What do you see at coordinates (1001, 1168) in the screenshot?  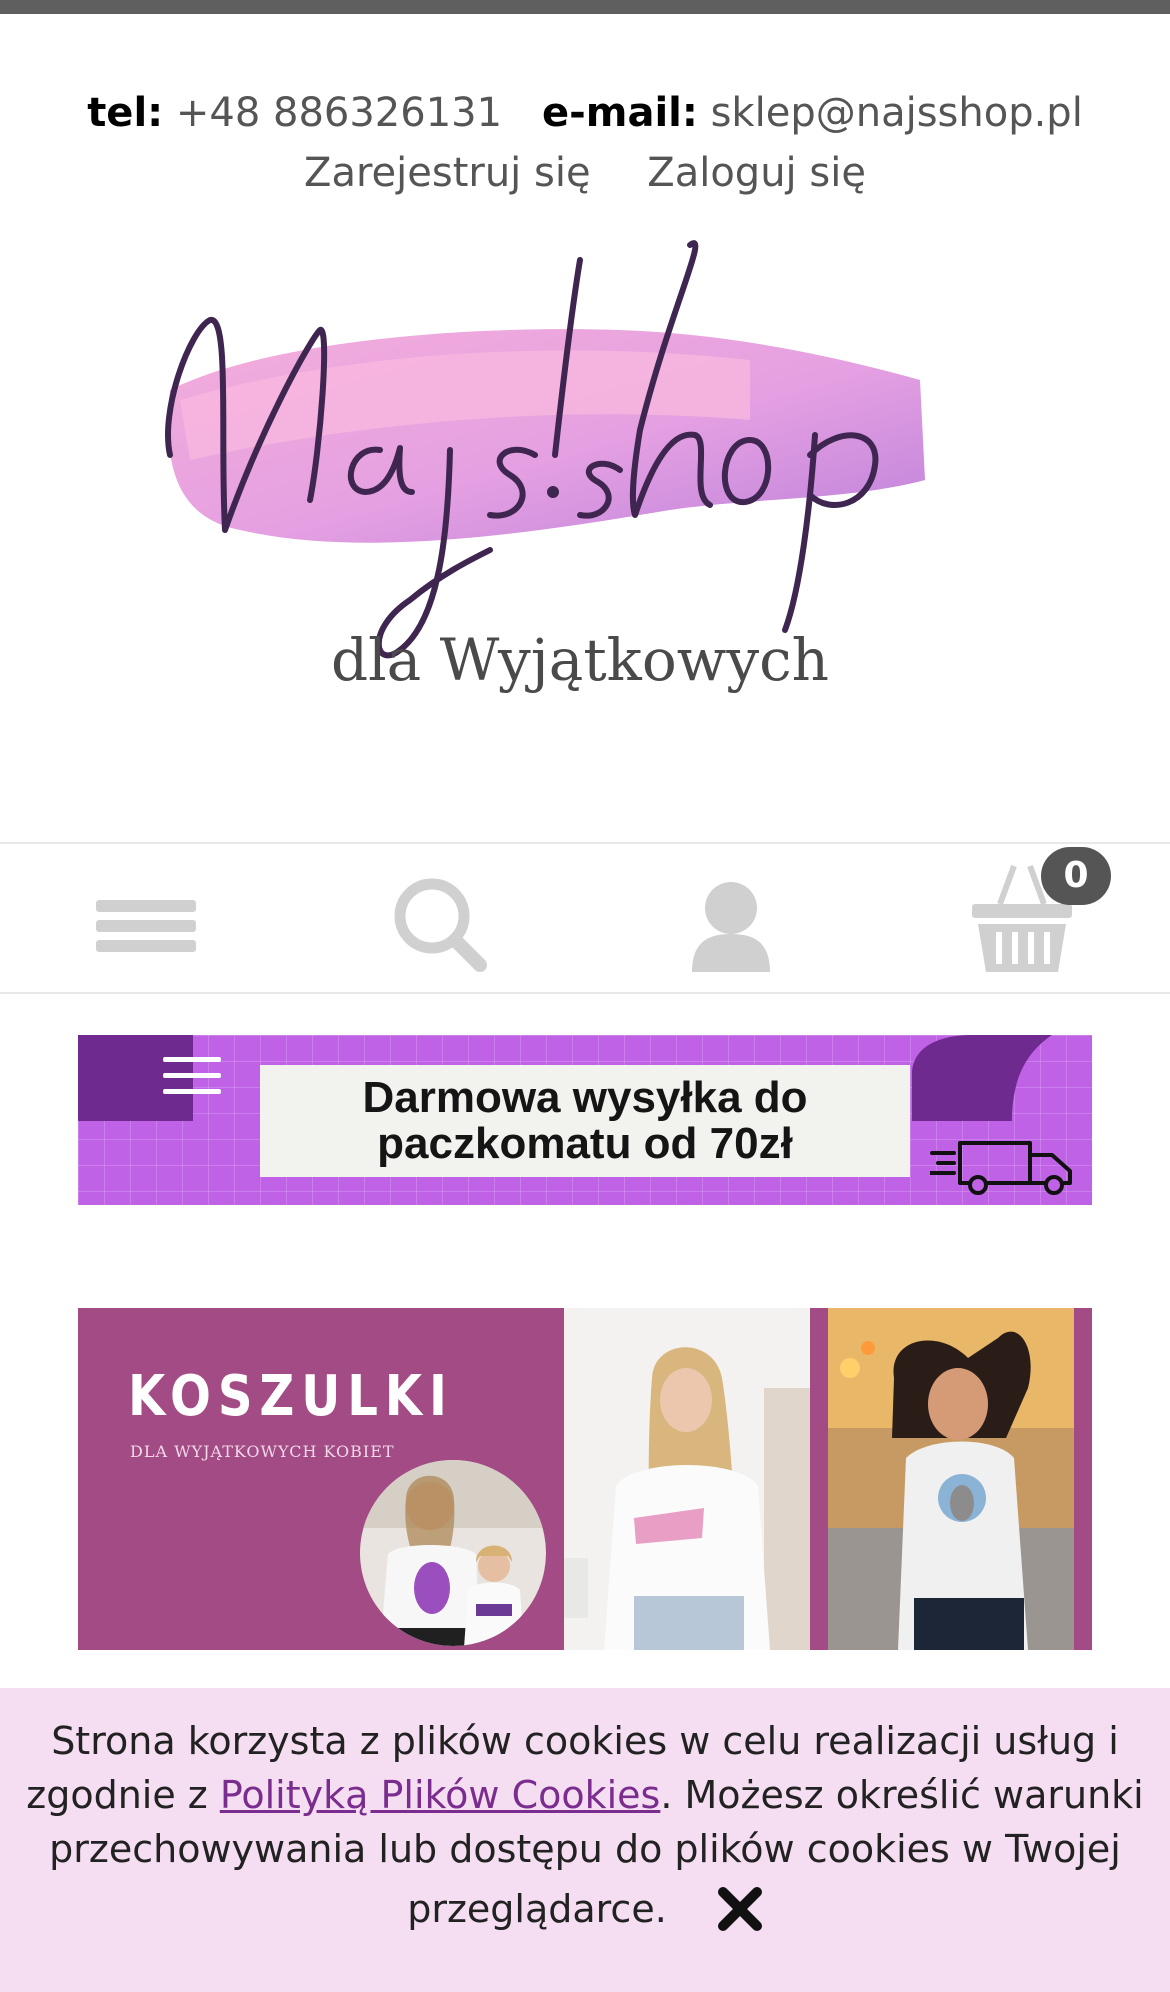 I see `delivery-truck-icon` at bounding box center [1001, 1168].